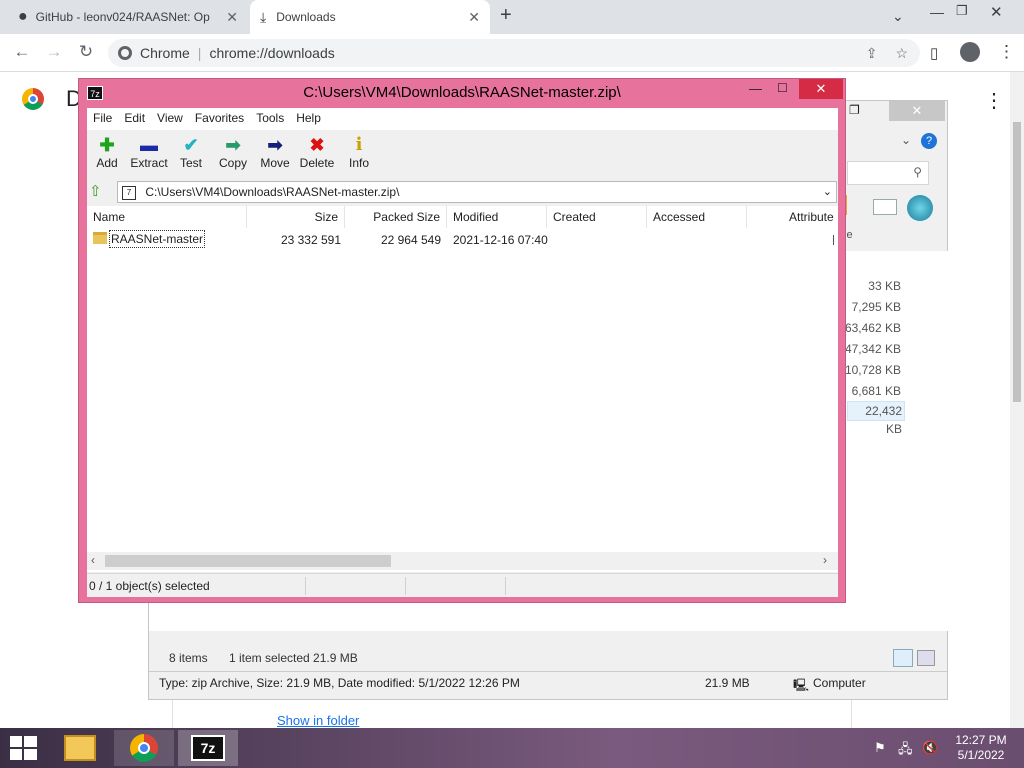 The width and height of the screenshot is (1024, 768). What do you see at coordinates (359, 152) in the screenshot?
I see `info-button: i Info` at bounding box center [359, 152].